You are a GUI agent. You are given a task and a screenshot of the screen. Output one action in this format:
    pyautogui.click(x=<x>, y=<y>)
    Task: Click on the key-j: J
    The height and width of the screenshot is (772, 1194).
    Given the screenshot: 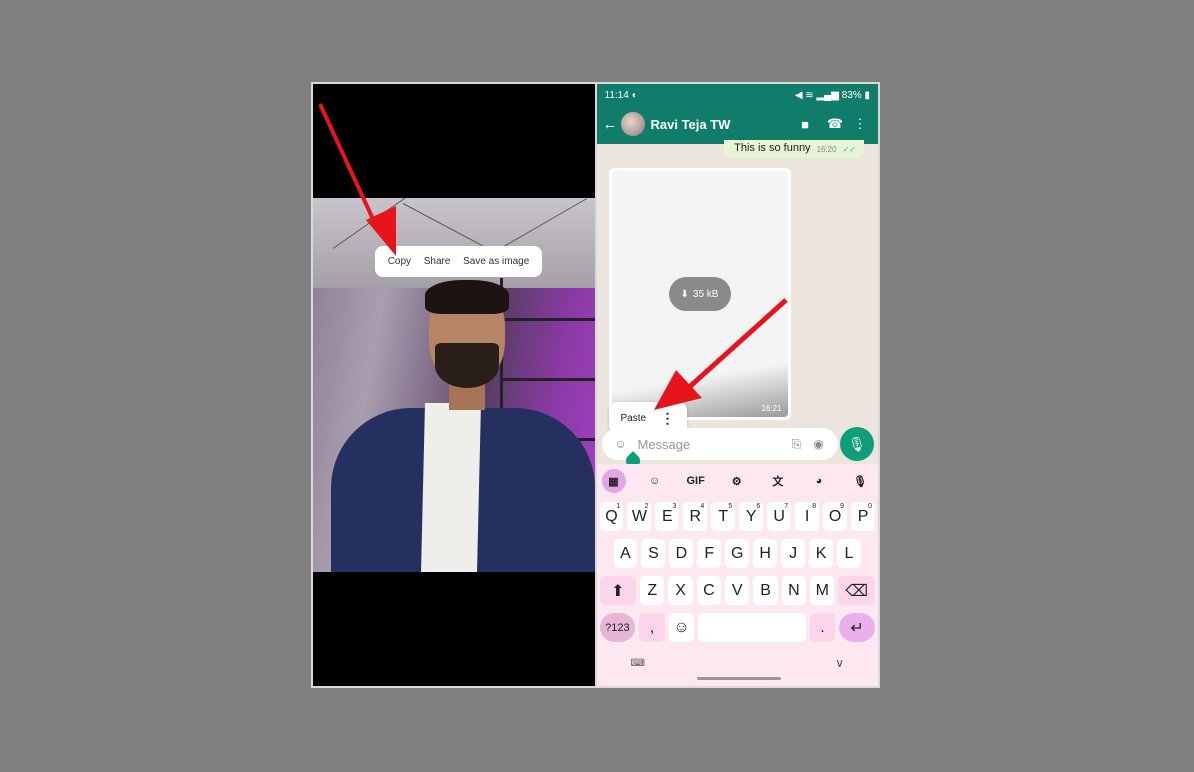 What is the action you would take?
    pyautogui.click(x=793, y=553)
    